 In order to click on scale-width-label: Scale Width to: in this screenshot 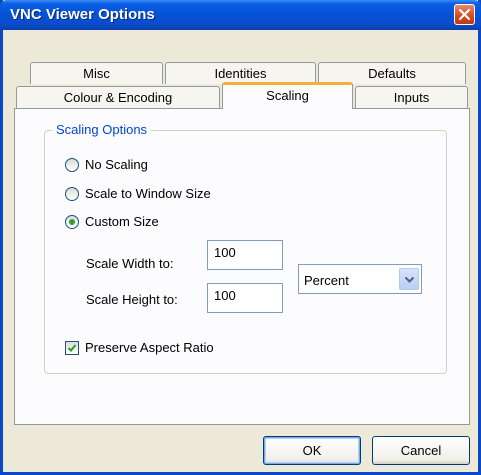, I will do `click(130, 263)`.